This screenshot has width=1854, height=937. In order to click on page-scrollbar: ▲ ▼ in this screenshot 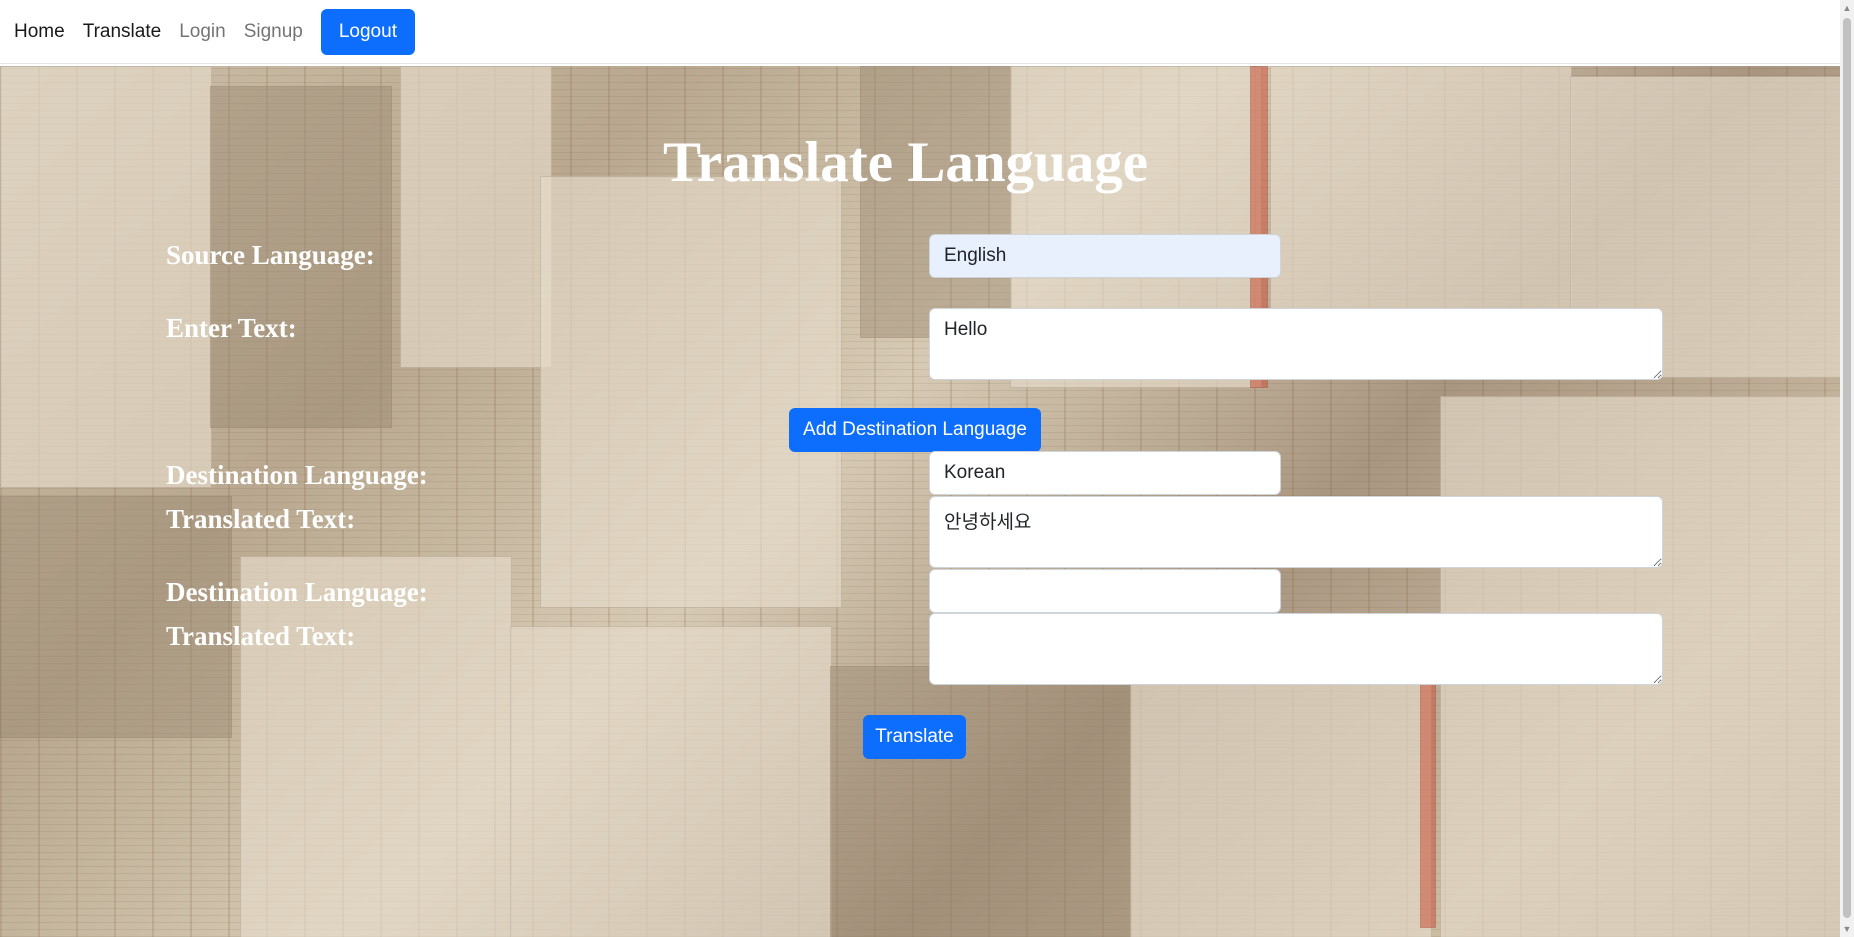, I will do `click(1847, 468)`.